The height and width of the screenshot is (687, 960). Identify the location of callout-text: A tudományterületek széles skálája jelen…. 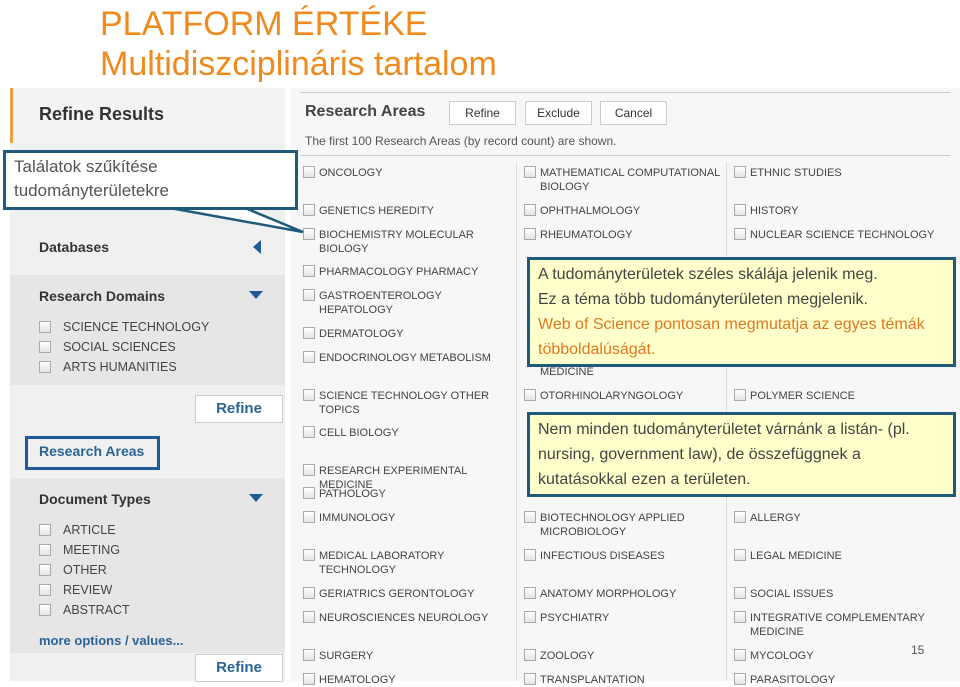
(708, 274).